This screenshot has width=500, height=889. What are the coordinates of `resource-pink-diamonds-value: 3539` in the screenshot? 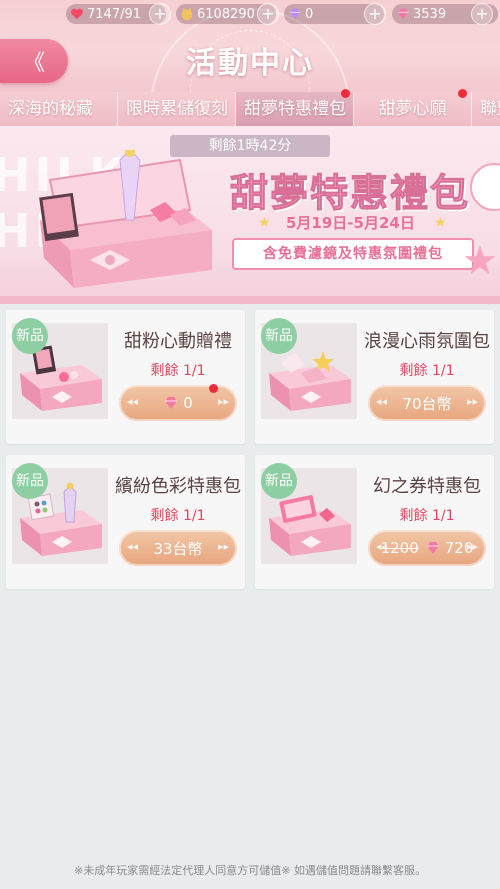 It's located at (430, 14).